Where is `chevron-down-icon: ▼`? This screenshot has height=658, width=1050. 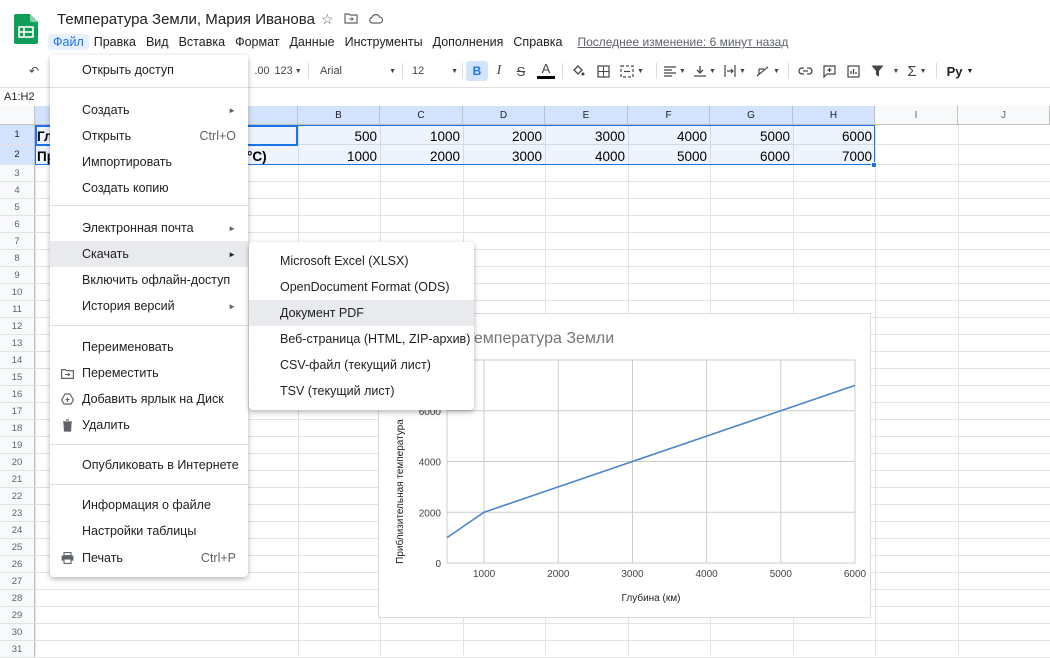 chevron-down-icon: ▼ is located at coordinates (896, 71).